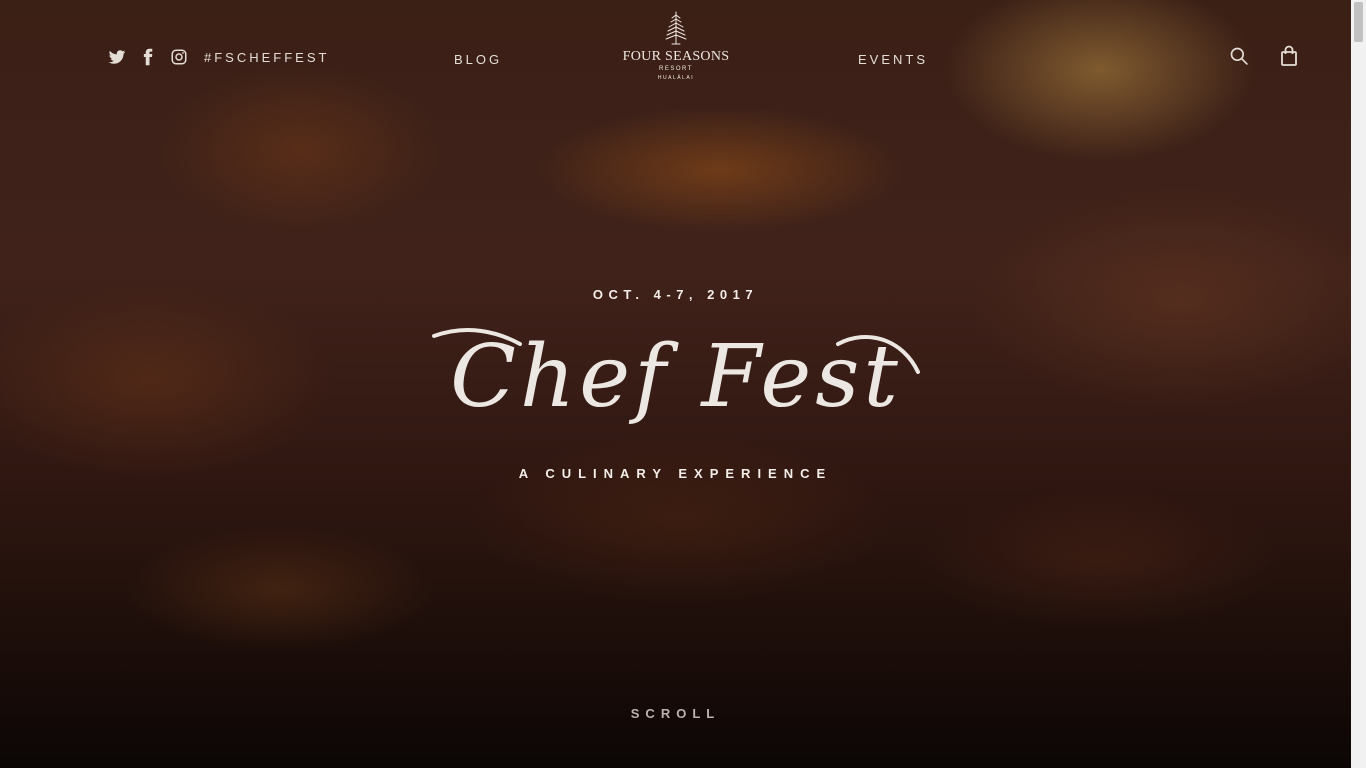 Image resolution: width=1366 pixels, height=768 pixels. Describe the element at coordinates (117, 57) in the screenshot. I see `twitter-icon` at that location.